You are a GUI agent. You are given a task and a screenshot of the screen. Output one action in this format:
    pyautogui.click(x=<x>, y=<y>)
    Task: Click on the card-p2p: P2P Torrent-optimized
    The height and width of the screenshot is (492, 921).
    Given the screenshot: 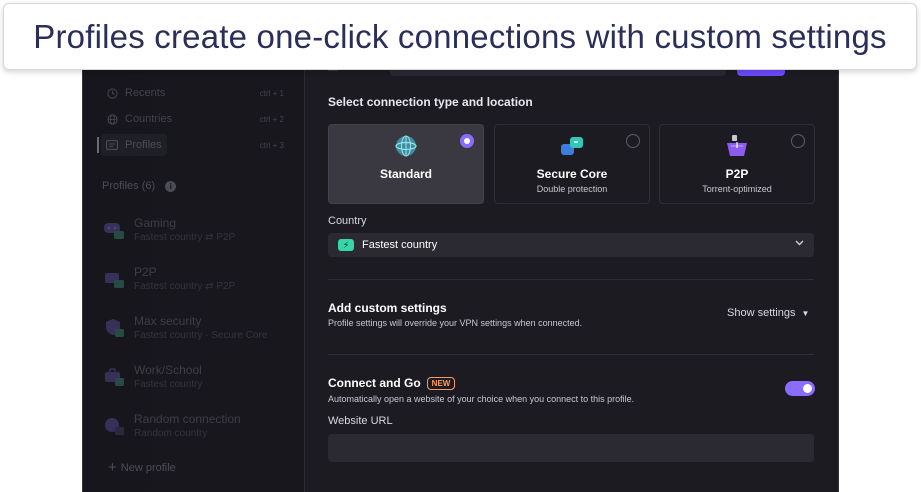 What is the action you would take?
    pyautogui.click(x=737, y=164)
    